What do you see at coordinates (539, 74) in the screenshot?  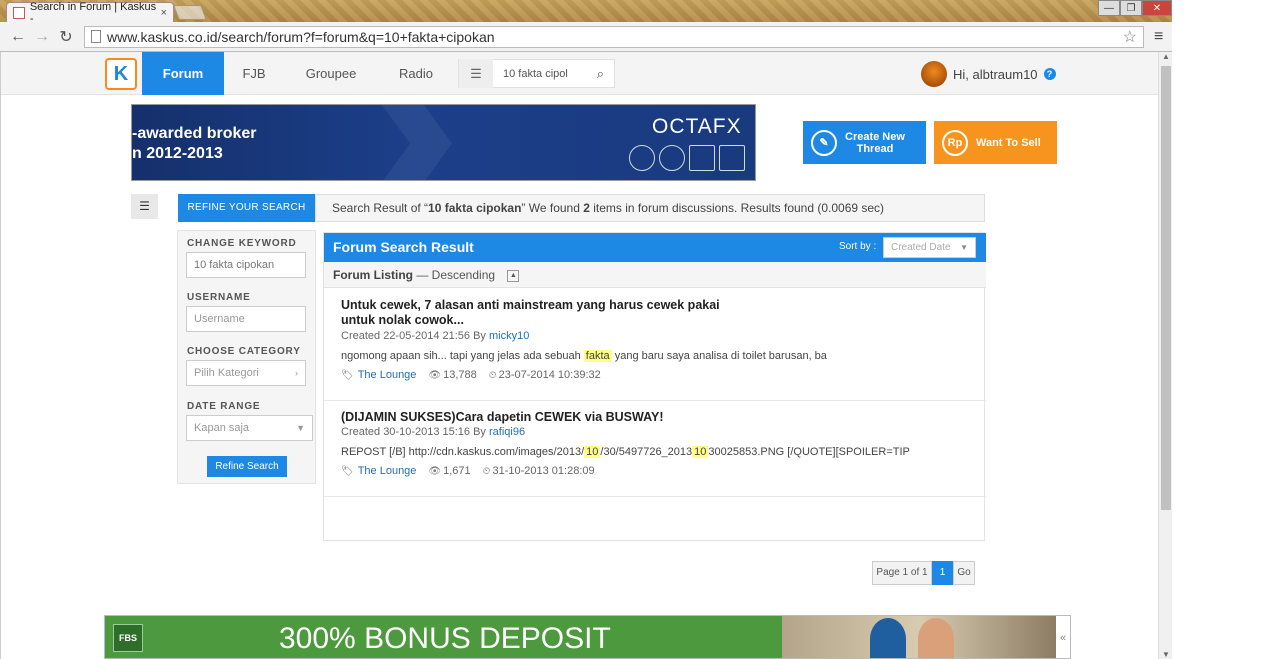 I see `header-search-input: 10 fakta cipol` at bounding box center [539, 74].